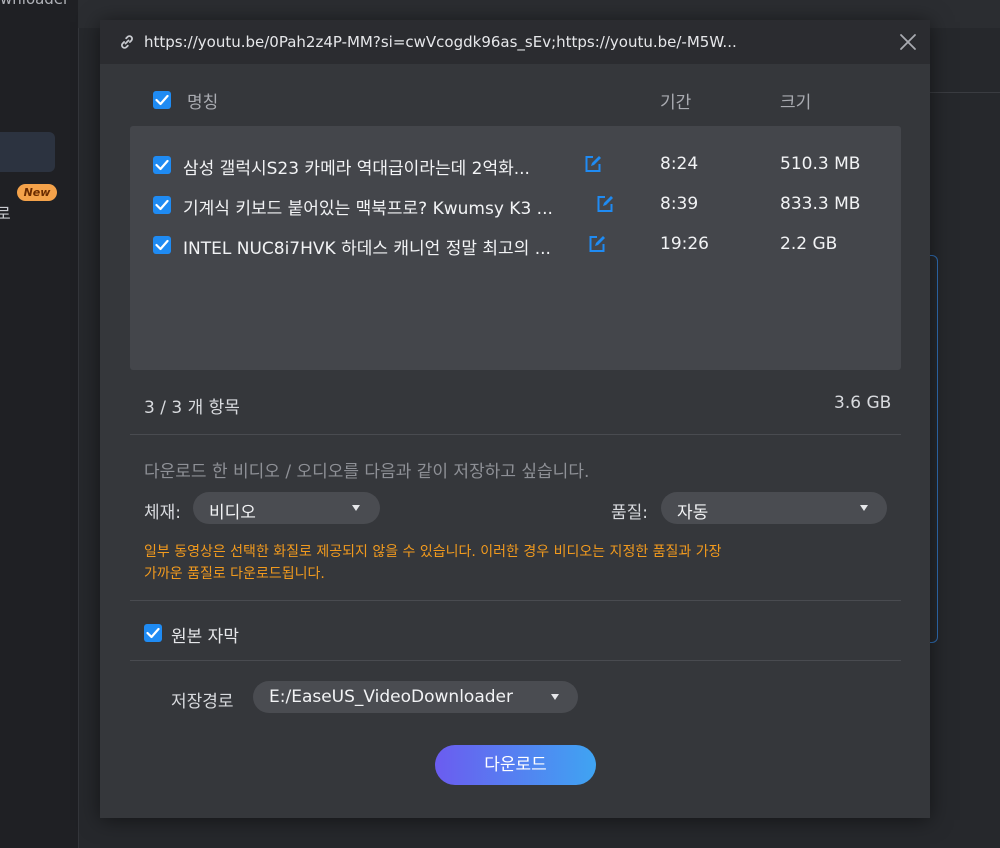  Describe the element at coordinates (679, 164) in the screenshot. I see `video-duration: 8:24` at that location.